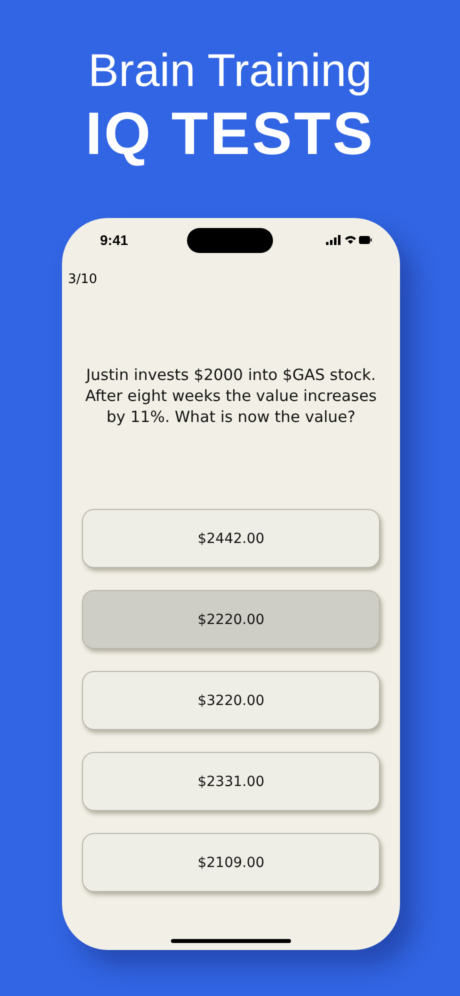  What do you see at coordinates (230, 70) in the screenshot?
I see `headline: Brain Training` at bounding box center [230, 70].